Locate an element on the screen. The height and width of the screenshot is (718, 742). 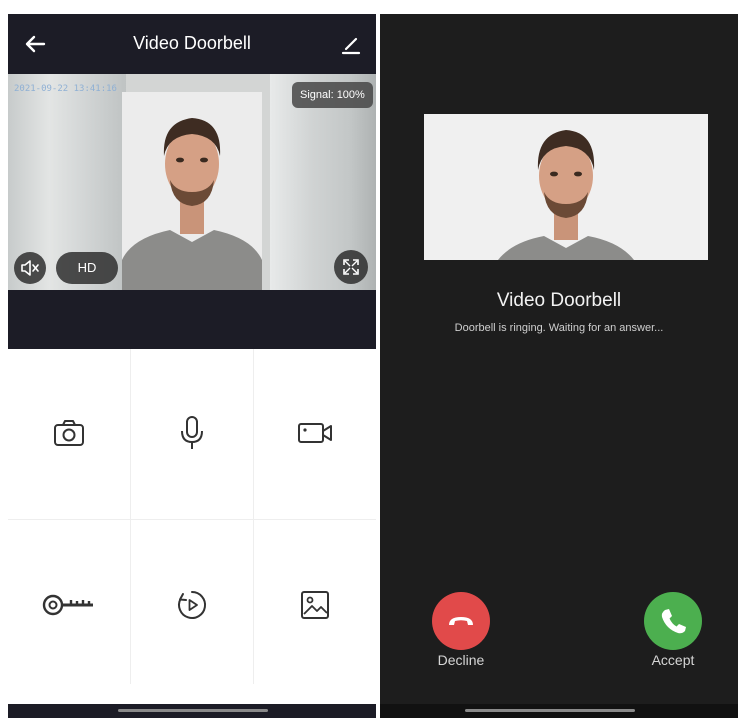
hd-toggle-button: HD is located at coordinates (87, 268).